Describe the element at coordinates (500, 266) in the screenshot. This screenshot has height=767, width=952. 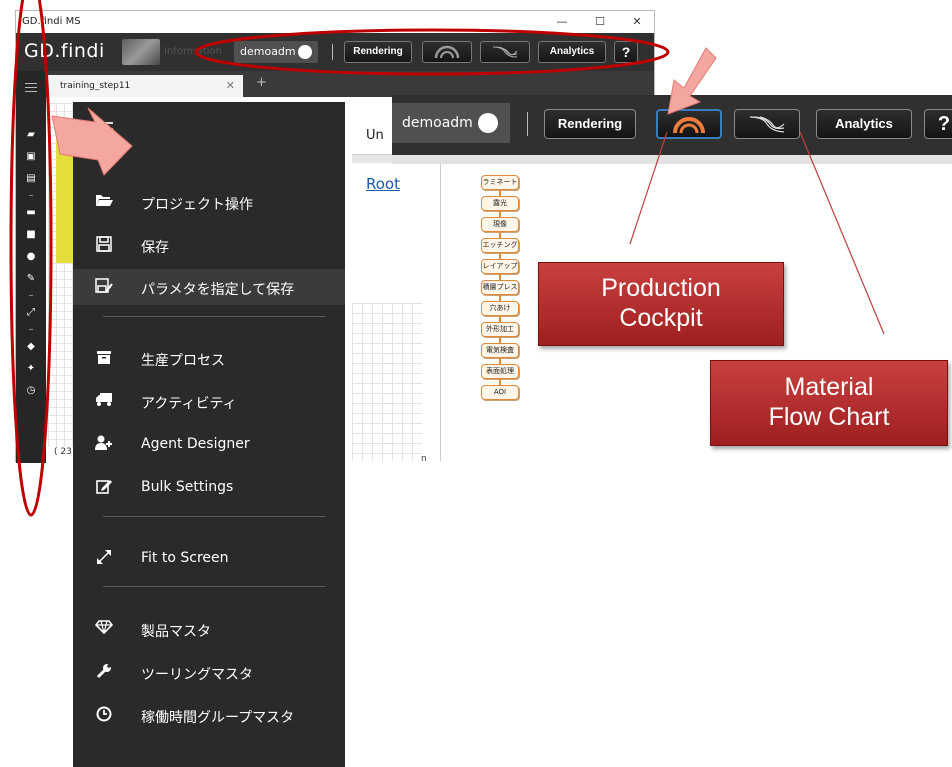
I see `flow-node: レイアップ` at that location.